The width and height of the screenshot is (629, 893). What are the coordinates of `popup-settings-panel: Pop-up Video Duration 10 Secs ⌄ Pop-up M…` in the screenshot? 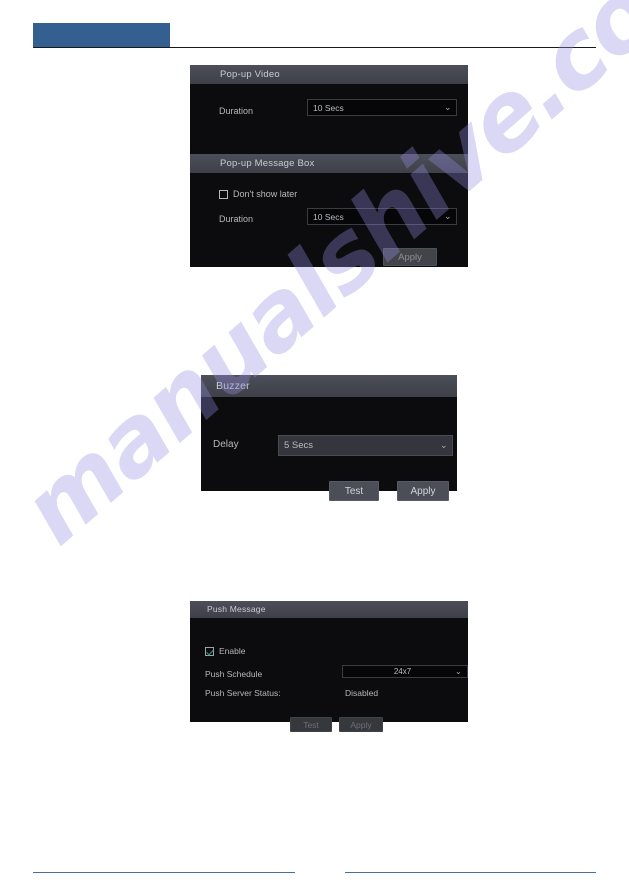 It's located at (329, 166).